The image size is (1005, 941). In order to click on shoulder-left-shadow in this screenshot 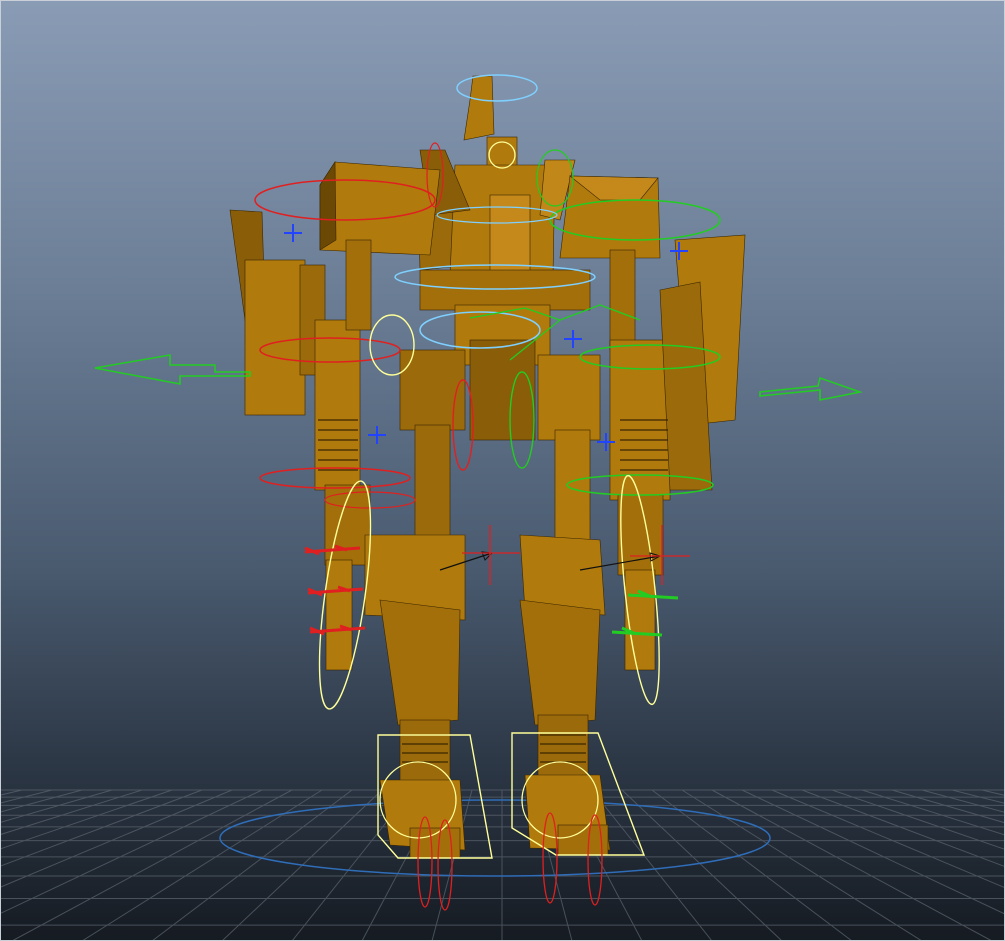, I will do `click(328, 206)`.